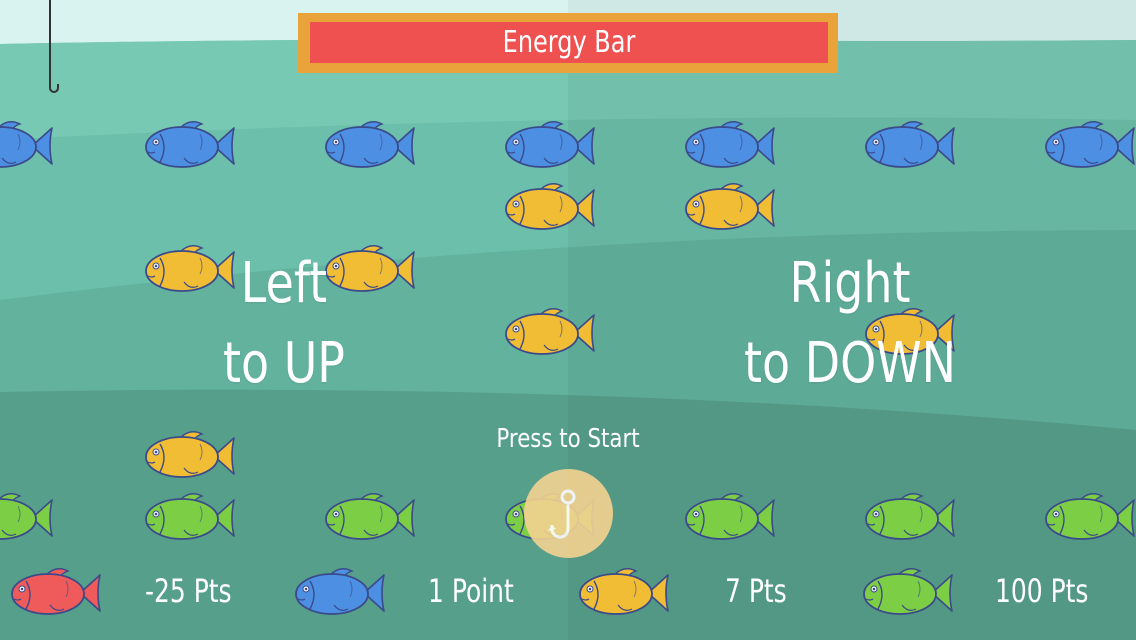 The width and height of the screenshot is (1136, 640). I want to click on start-button, so click(568, 513).